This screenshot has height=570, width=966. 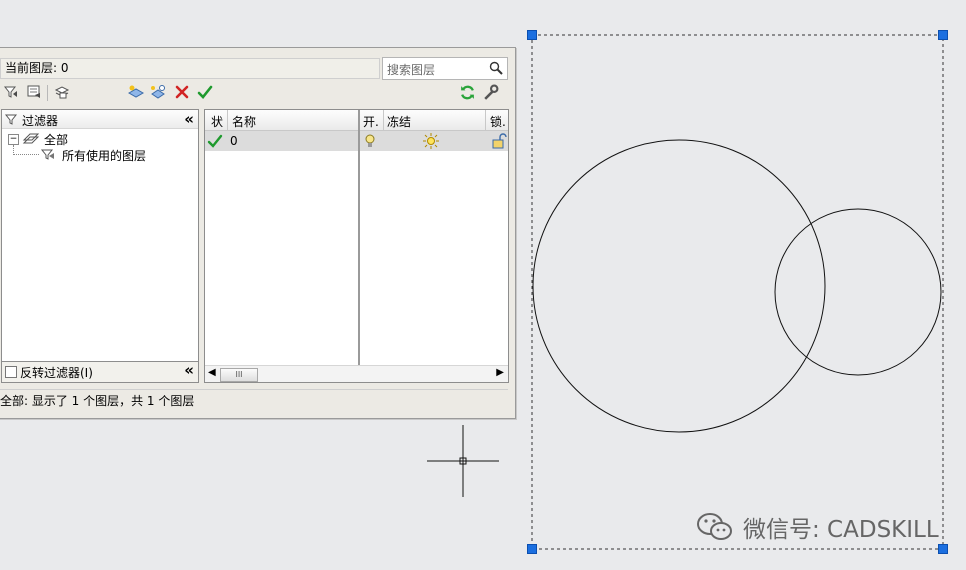 I want to click on status-bar: 全部: 显示了 1 个图层，共 1 个图层, so click(x=254, y=400).